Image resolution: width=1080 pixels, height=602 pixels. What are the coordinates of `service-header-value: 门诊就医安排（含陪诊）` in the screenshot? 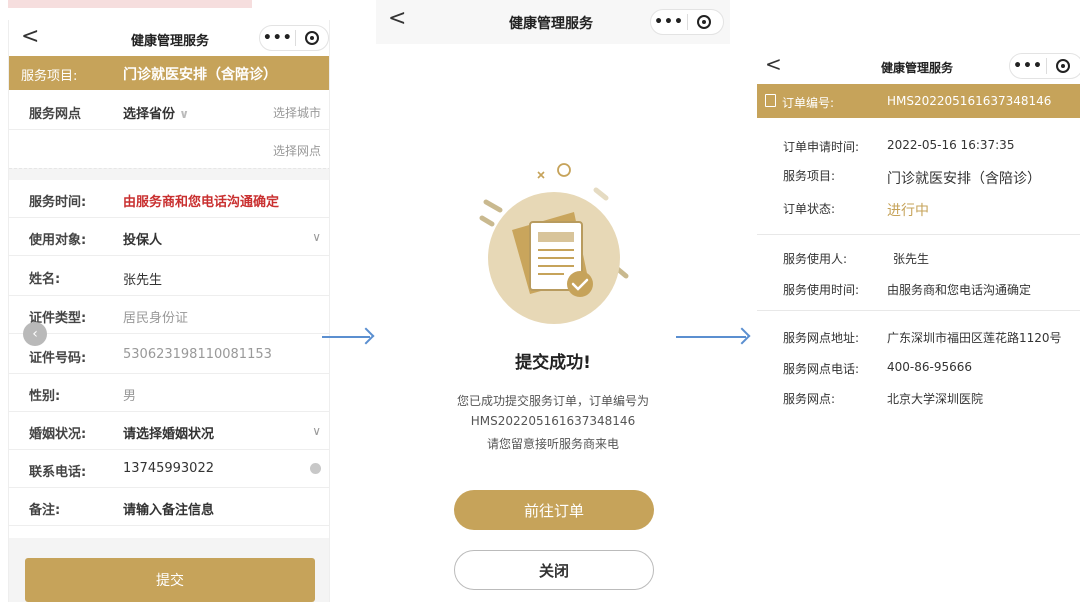 It's located at (200, 75).